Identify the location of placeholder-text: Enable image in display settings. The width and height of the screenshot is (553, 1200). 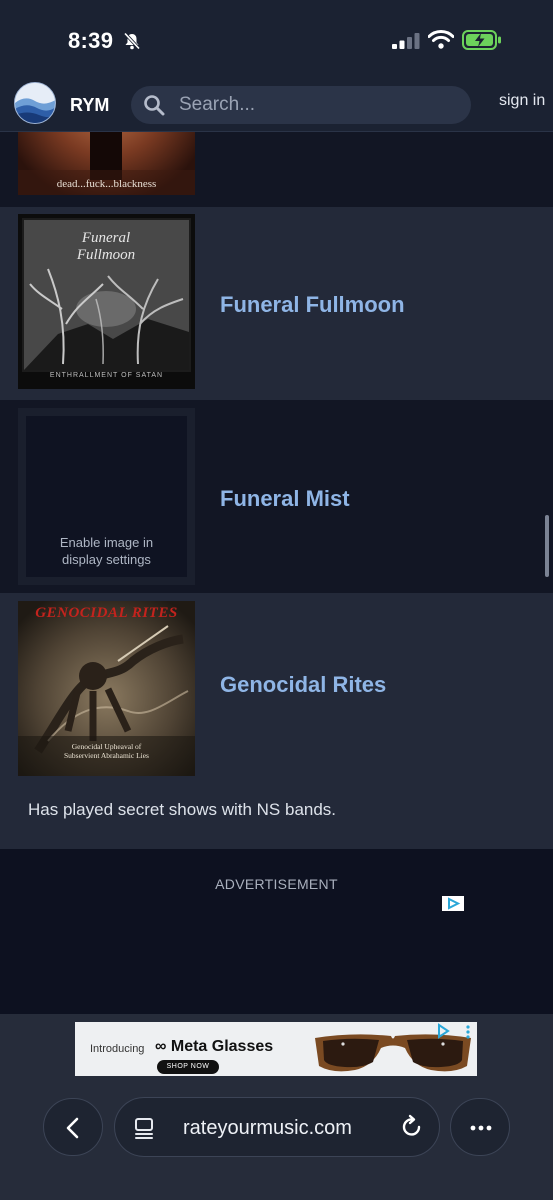
(106, 551).